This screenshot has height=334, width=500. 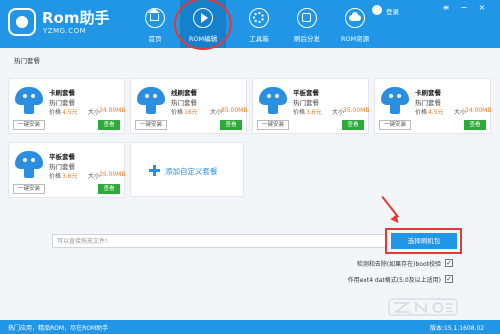 What do you see at coordinates (184, 93) in the screenshot?
I see `card-name: 线刷套餐` at bounding box center [184, 93].